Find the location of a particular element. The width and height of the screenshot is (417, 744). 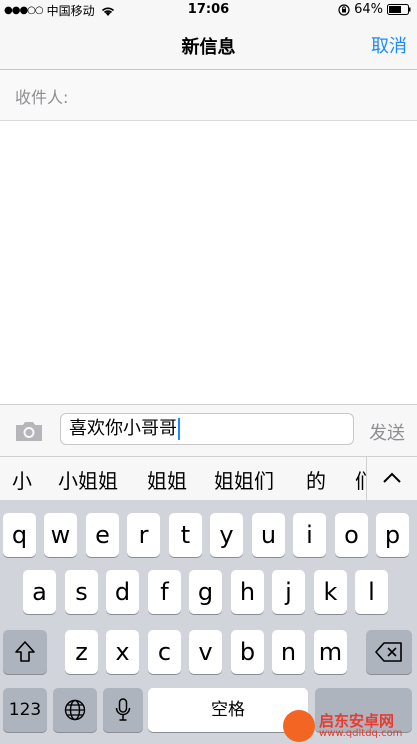

key-h: h is located at coordinates (247, 592).